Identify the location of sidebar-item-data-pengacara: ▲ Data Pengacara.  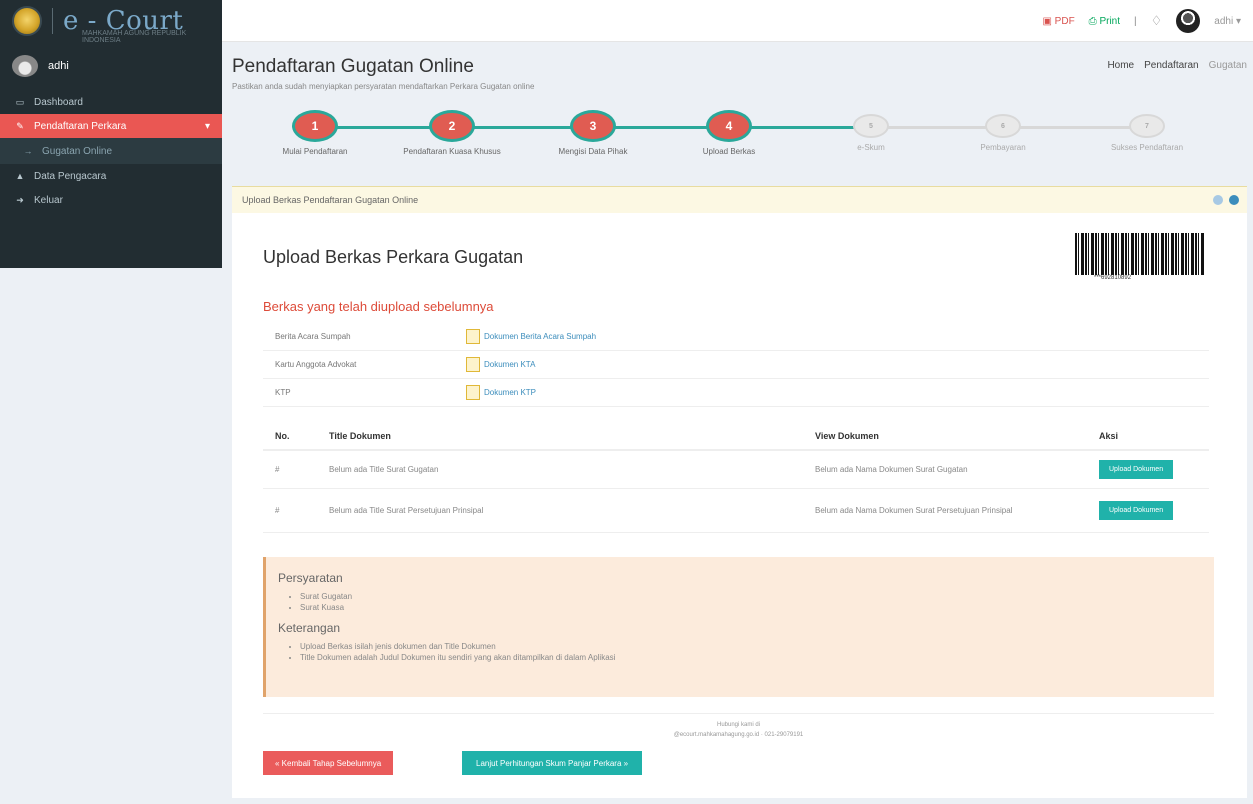
(111, 176).